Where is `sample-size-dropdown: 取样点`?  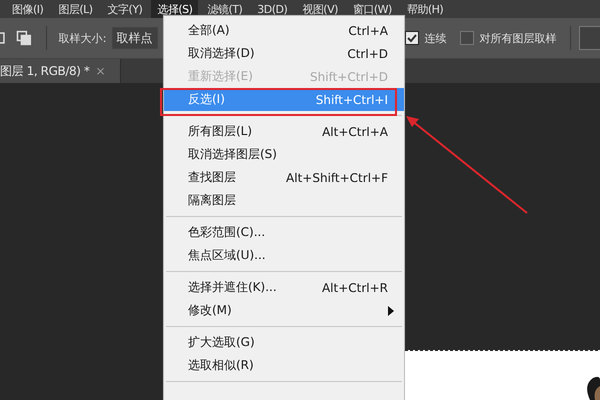 sample-size-dropdown: 取样点 is located at coordinates (135, 38).